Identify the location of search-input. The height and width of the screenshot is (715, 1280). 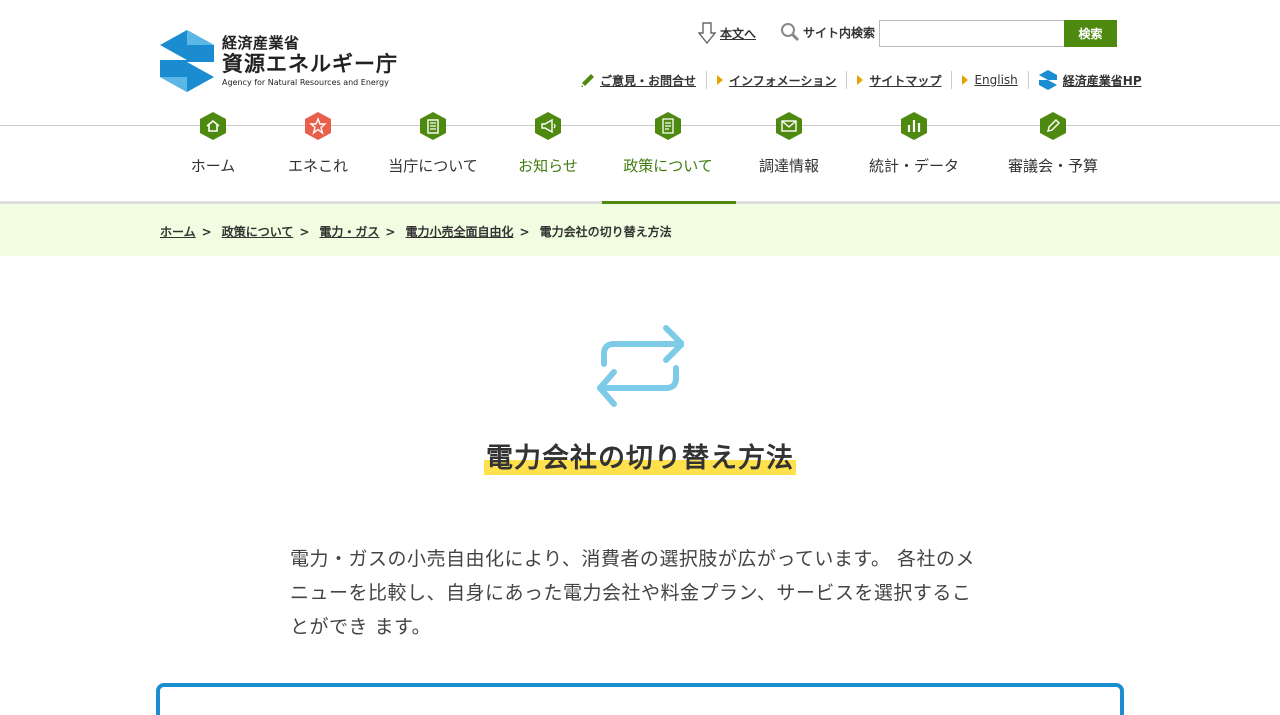
(972, 33).